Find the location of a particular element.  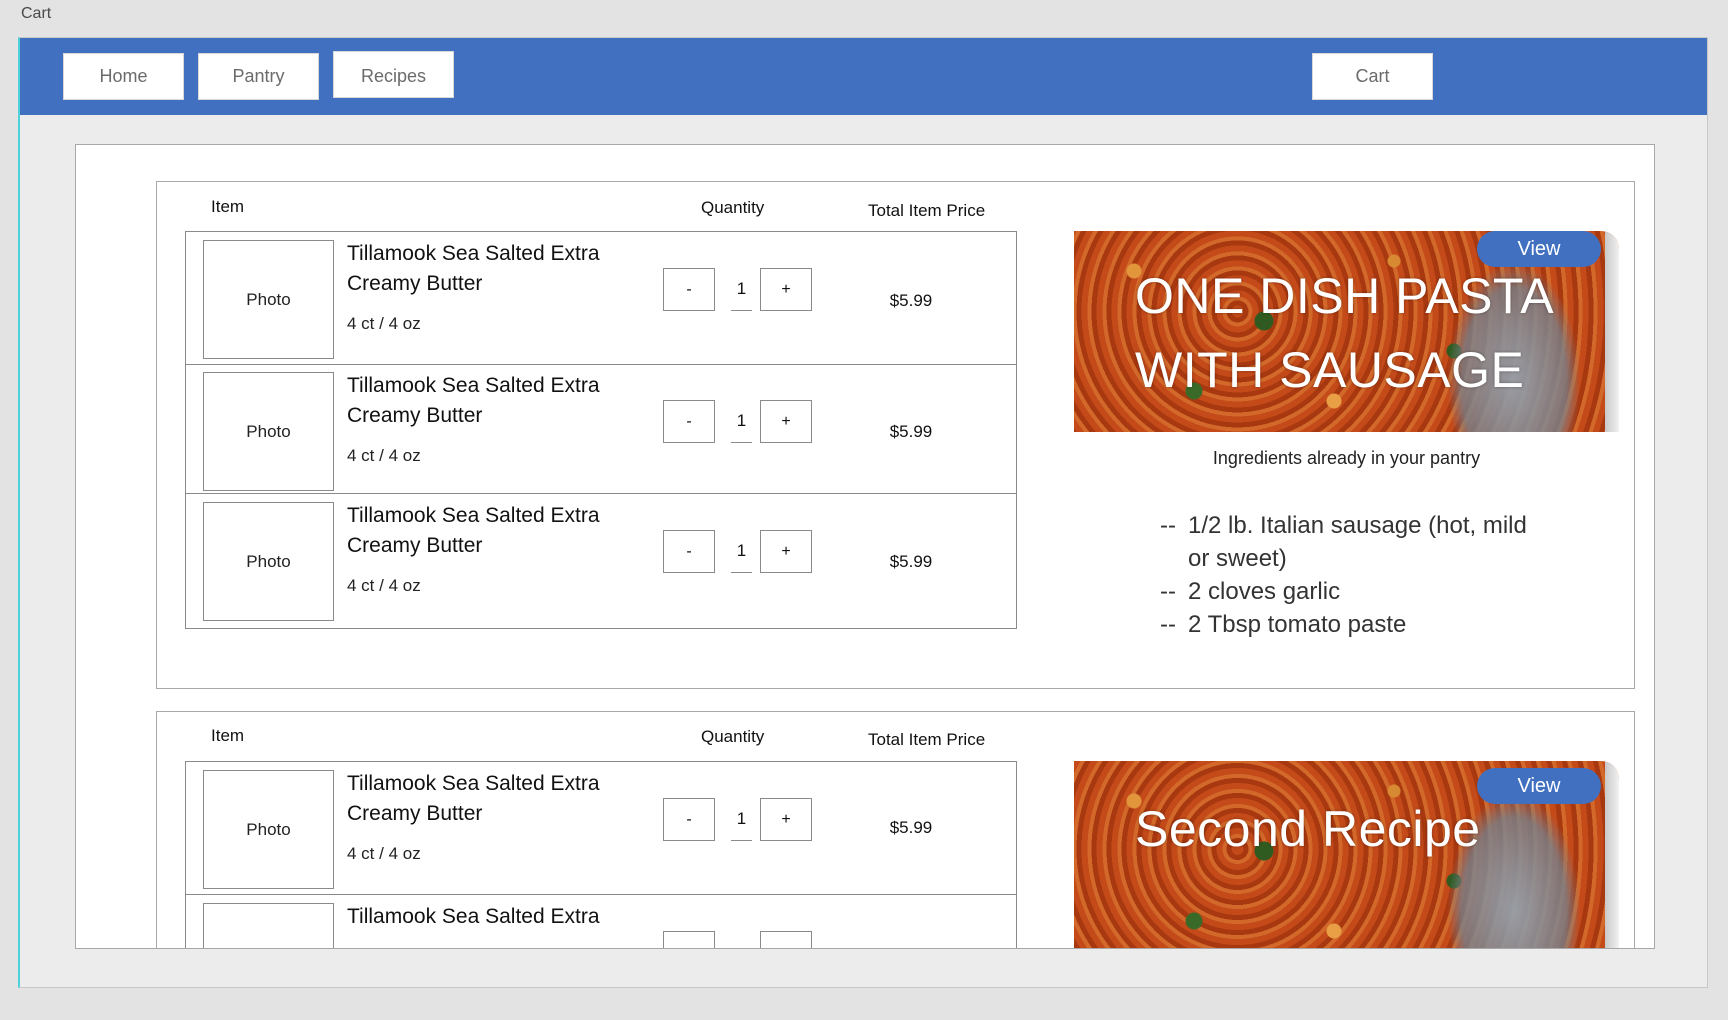

ingredient-line: 2 cloves garlic is located at coordinates (1264, 591).